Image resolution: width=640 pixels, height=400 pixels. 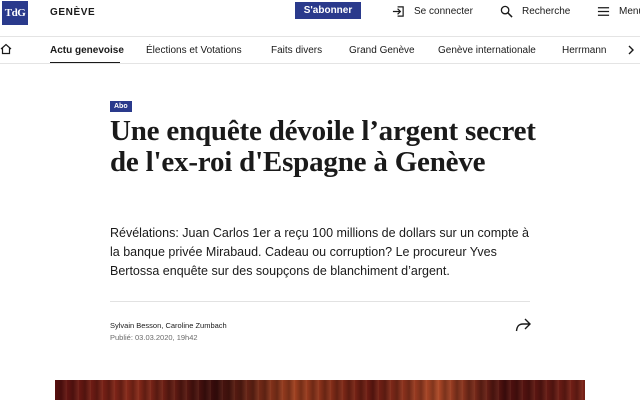 What do you see at coordinates (584, 50) in the screenshot?
I see `nav-item-herrmann: Herrmann` at bounding box center [584, 50].